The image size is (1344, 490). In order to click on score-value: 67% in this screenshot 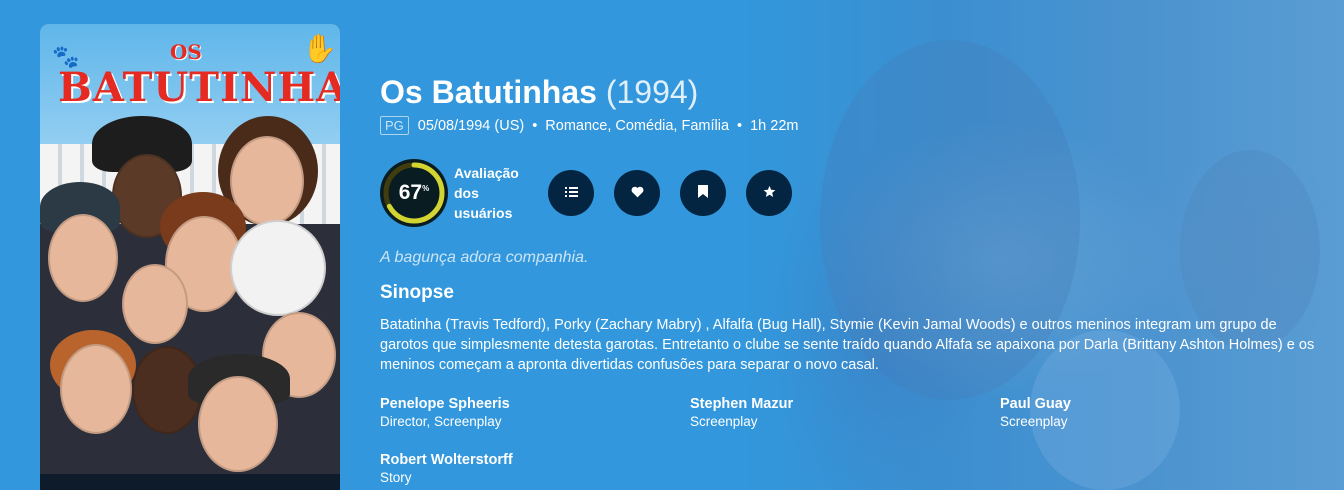, I will do `click(414, 193)`.